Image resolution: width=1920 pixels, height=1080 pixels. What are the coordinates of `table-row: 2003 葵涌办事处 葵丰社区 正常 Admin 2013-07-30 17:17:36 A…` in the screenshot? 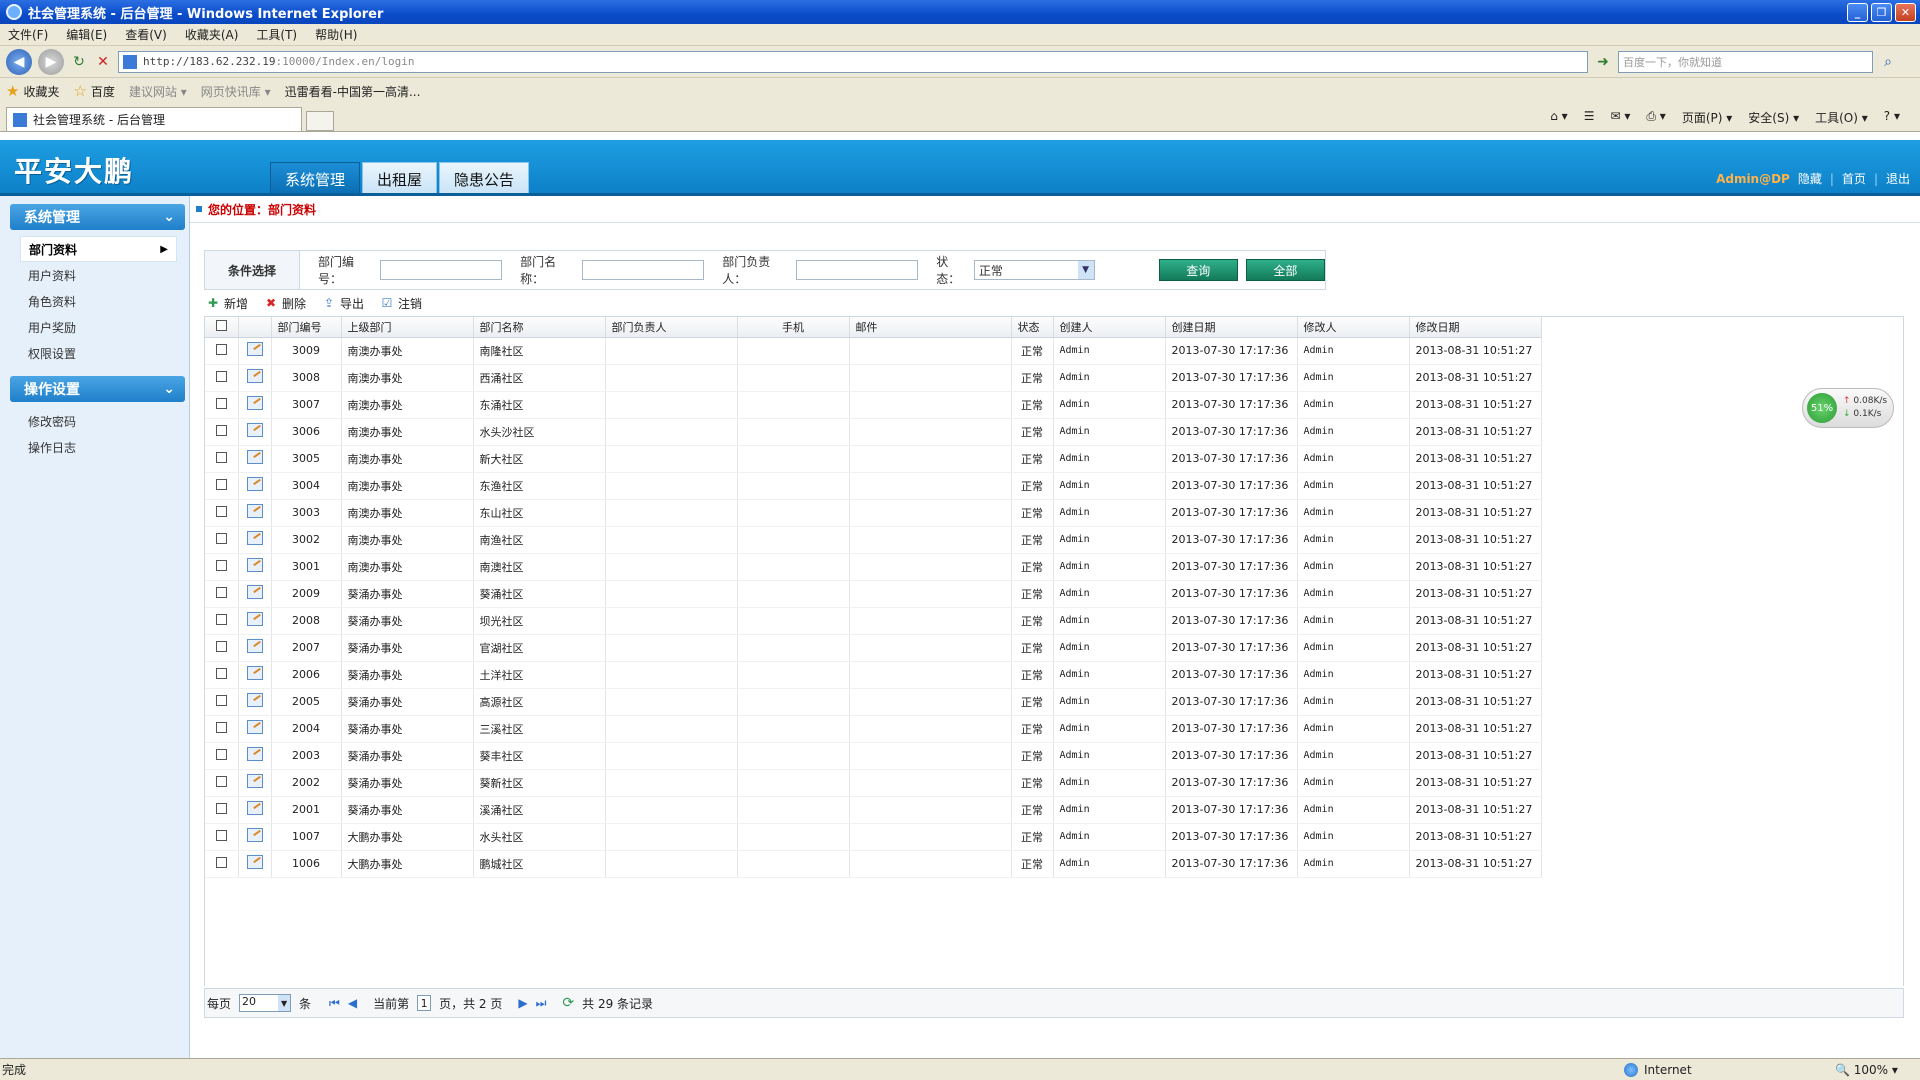 It's located at (873, 756).